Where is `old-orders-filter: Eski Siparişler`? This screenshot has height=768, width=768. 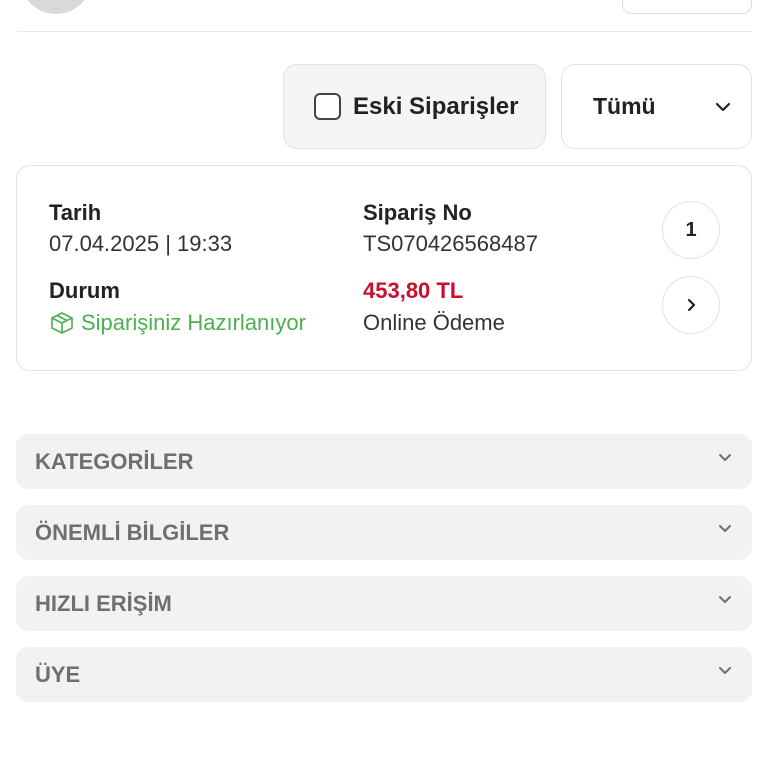 old-orders-filter: Eski Siparişler is located at coordinates (414, 106).